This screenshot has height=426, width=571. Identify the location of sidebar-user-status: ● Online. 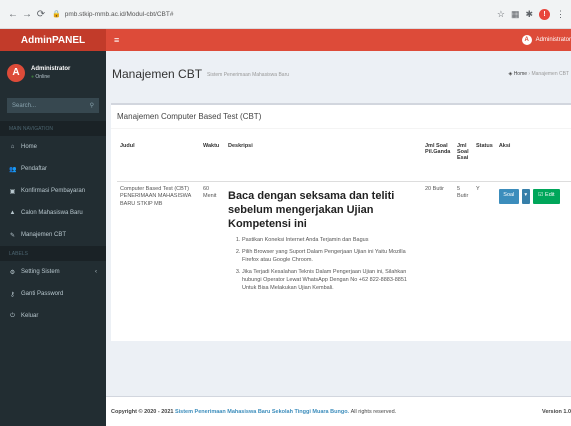
(50, 77).